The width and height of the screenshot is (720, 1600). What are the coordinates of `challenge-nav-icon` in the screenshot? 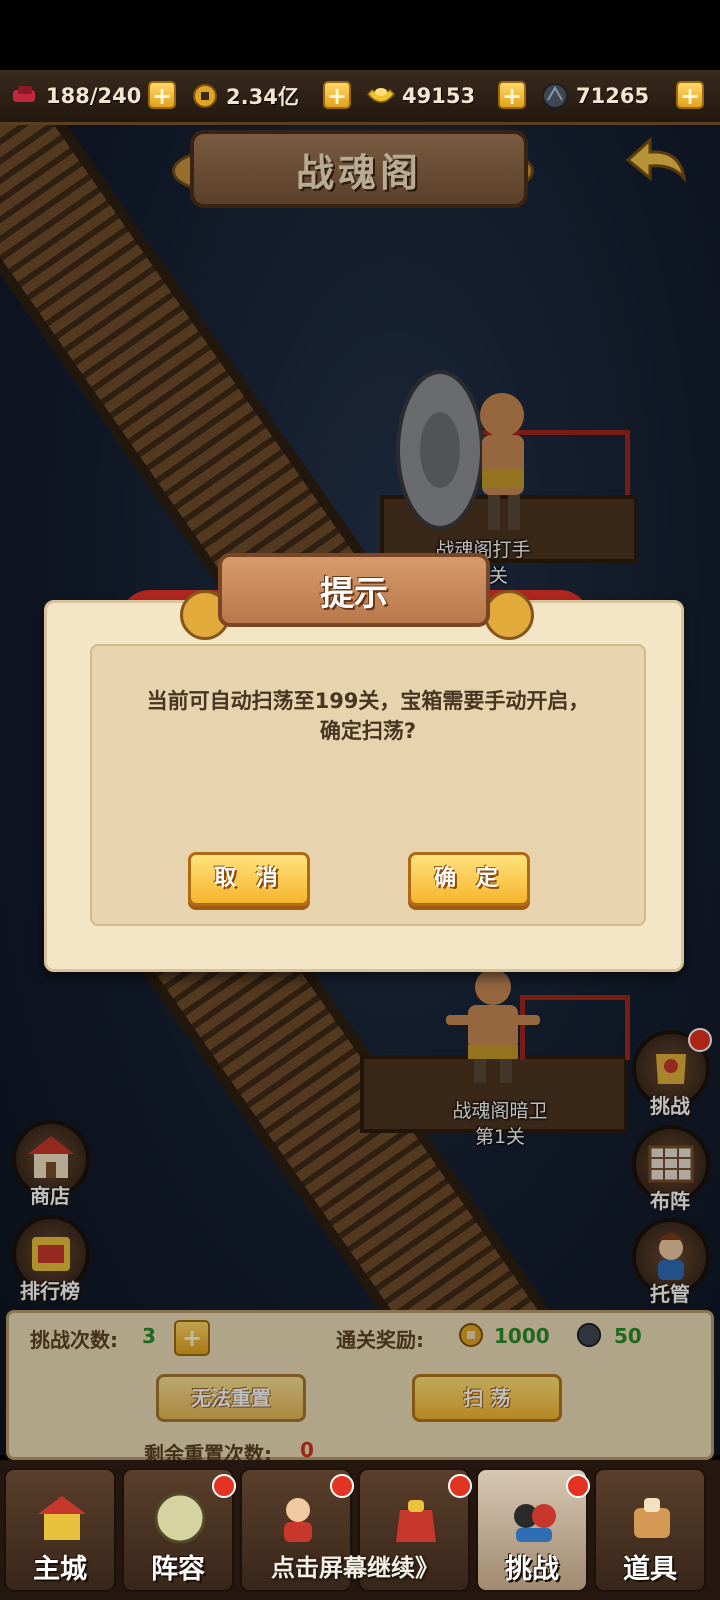 It's located at (535, 1523).